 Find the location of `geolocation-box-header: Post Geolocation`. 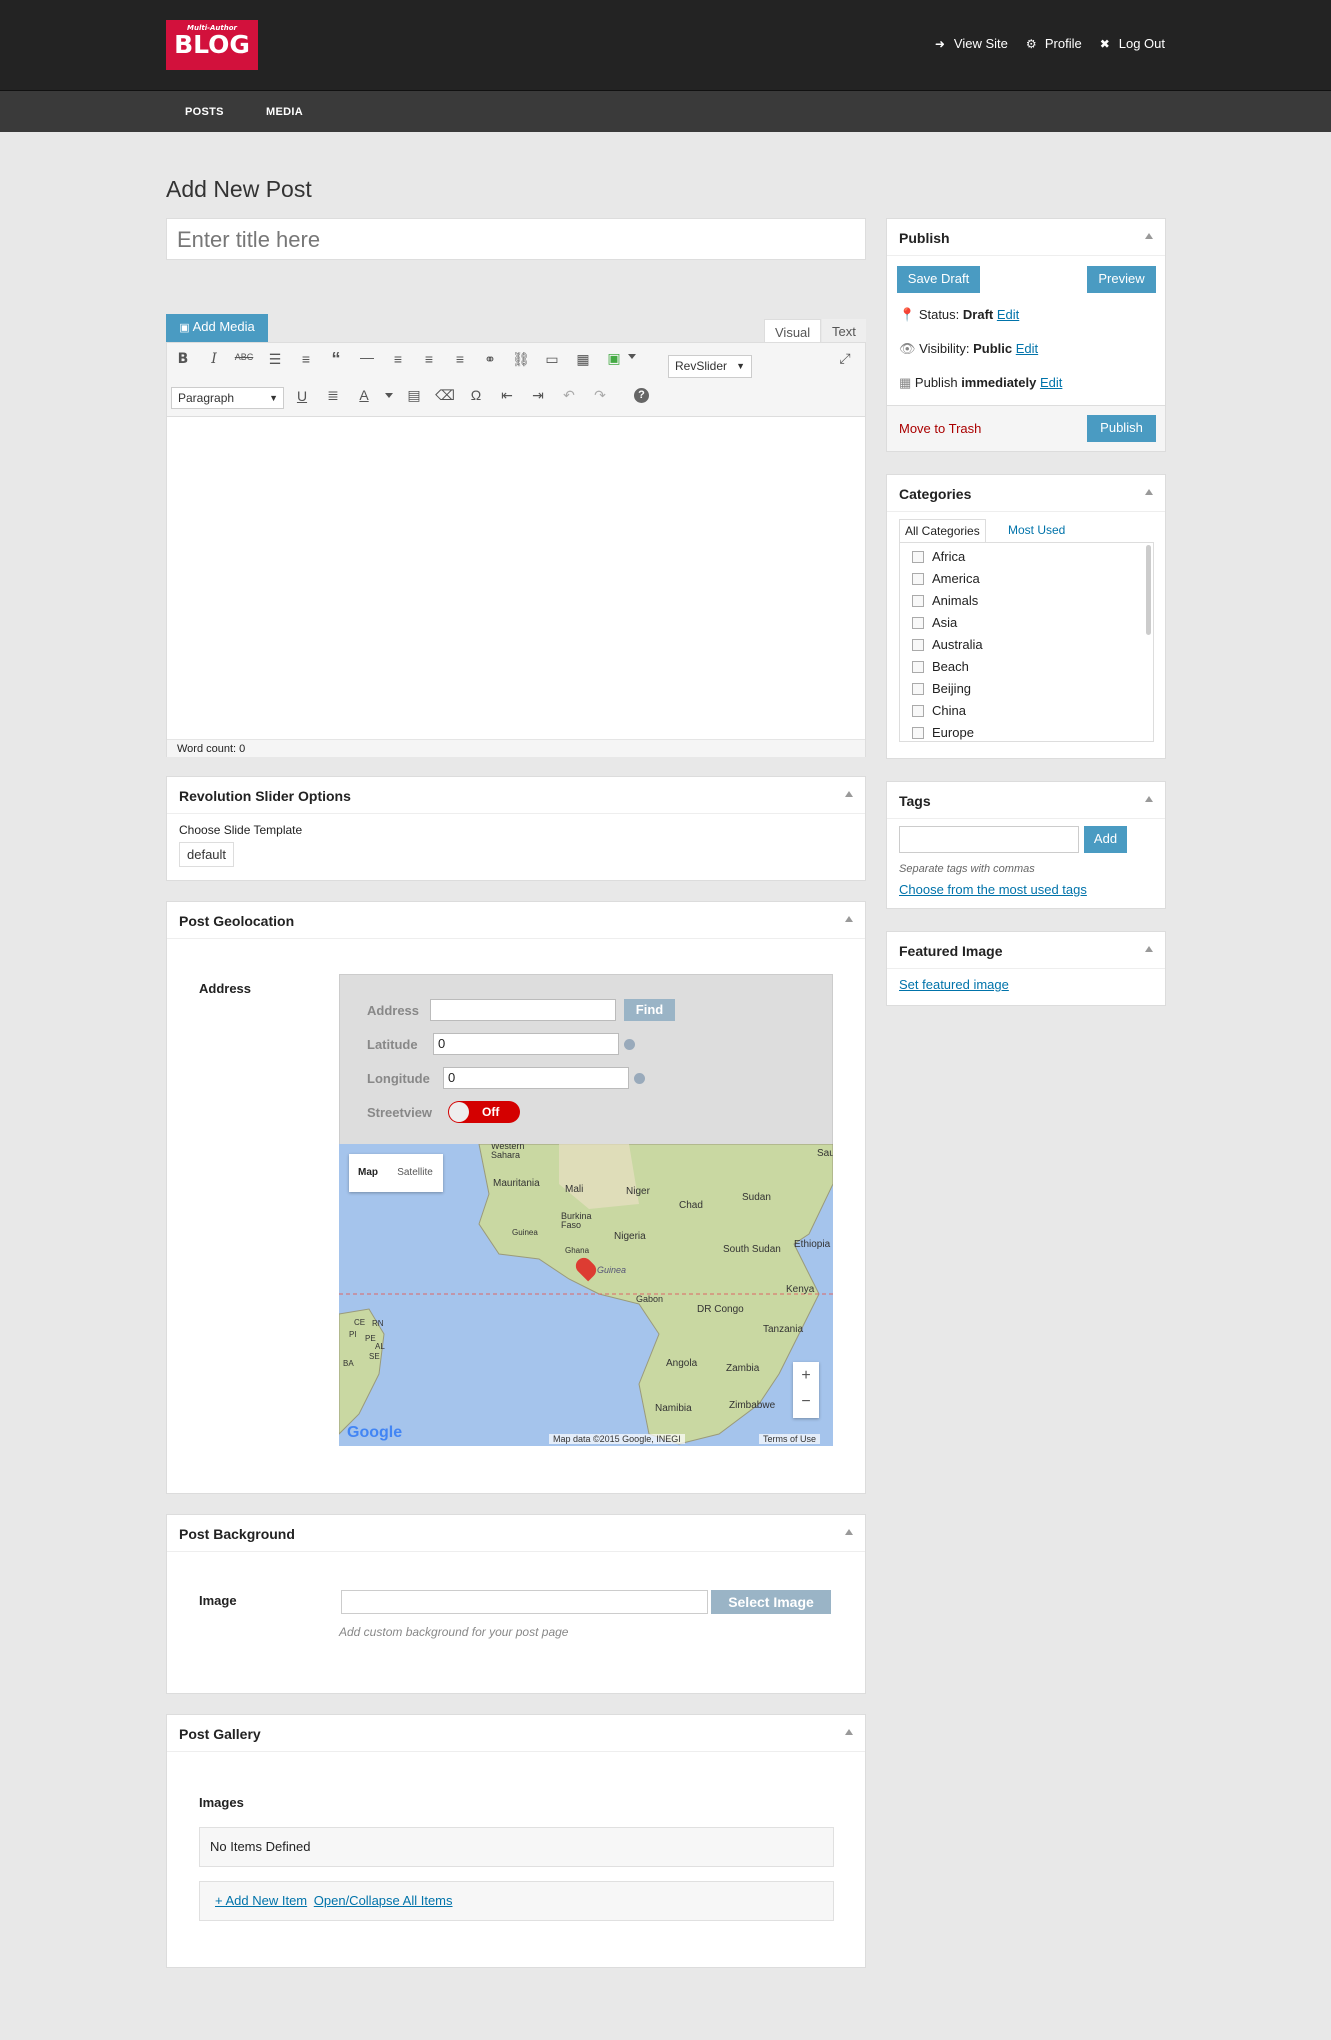

geolocation-box-header: Post Geolocation is located at coordinates (516, 920).